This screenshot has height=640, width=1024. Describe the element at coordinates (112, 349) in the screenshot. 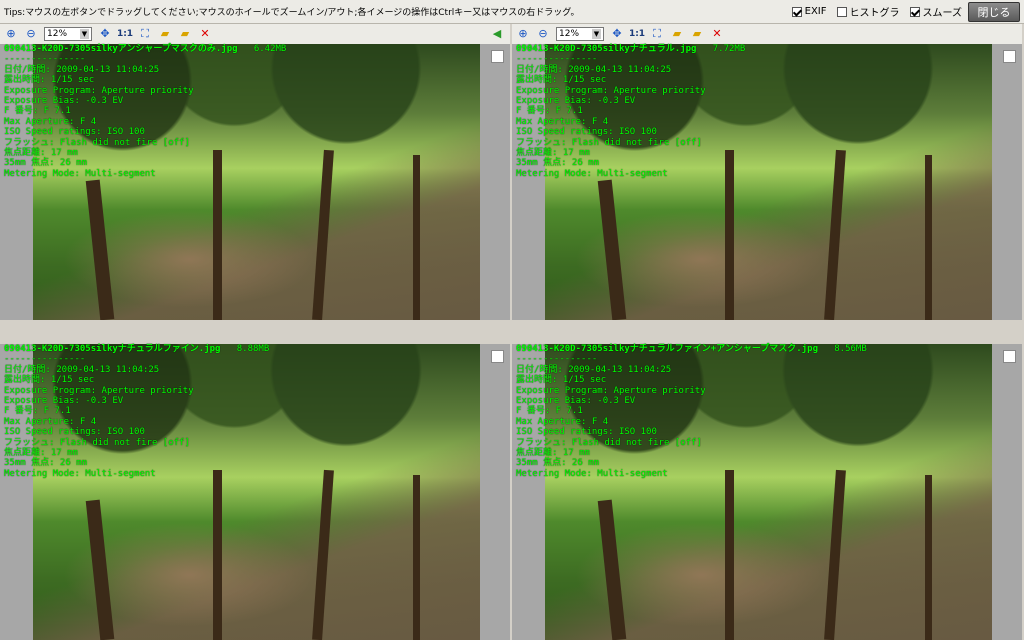

I see `file-name: 090413-K20D-7305silkyナチュラルファイン.jpg` at that location.